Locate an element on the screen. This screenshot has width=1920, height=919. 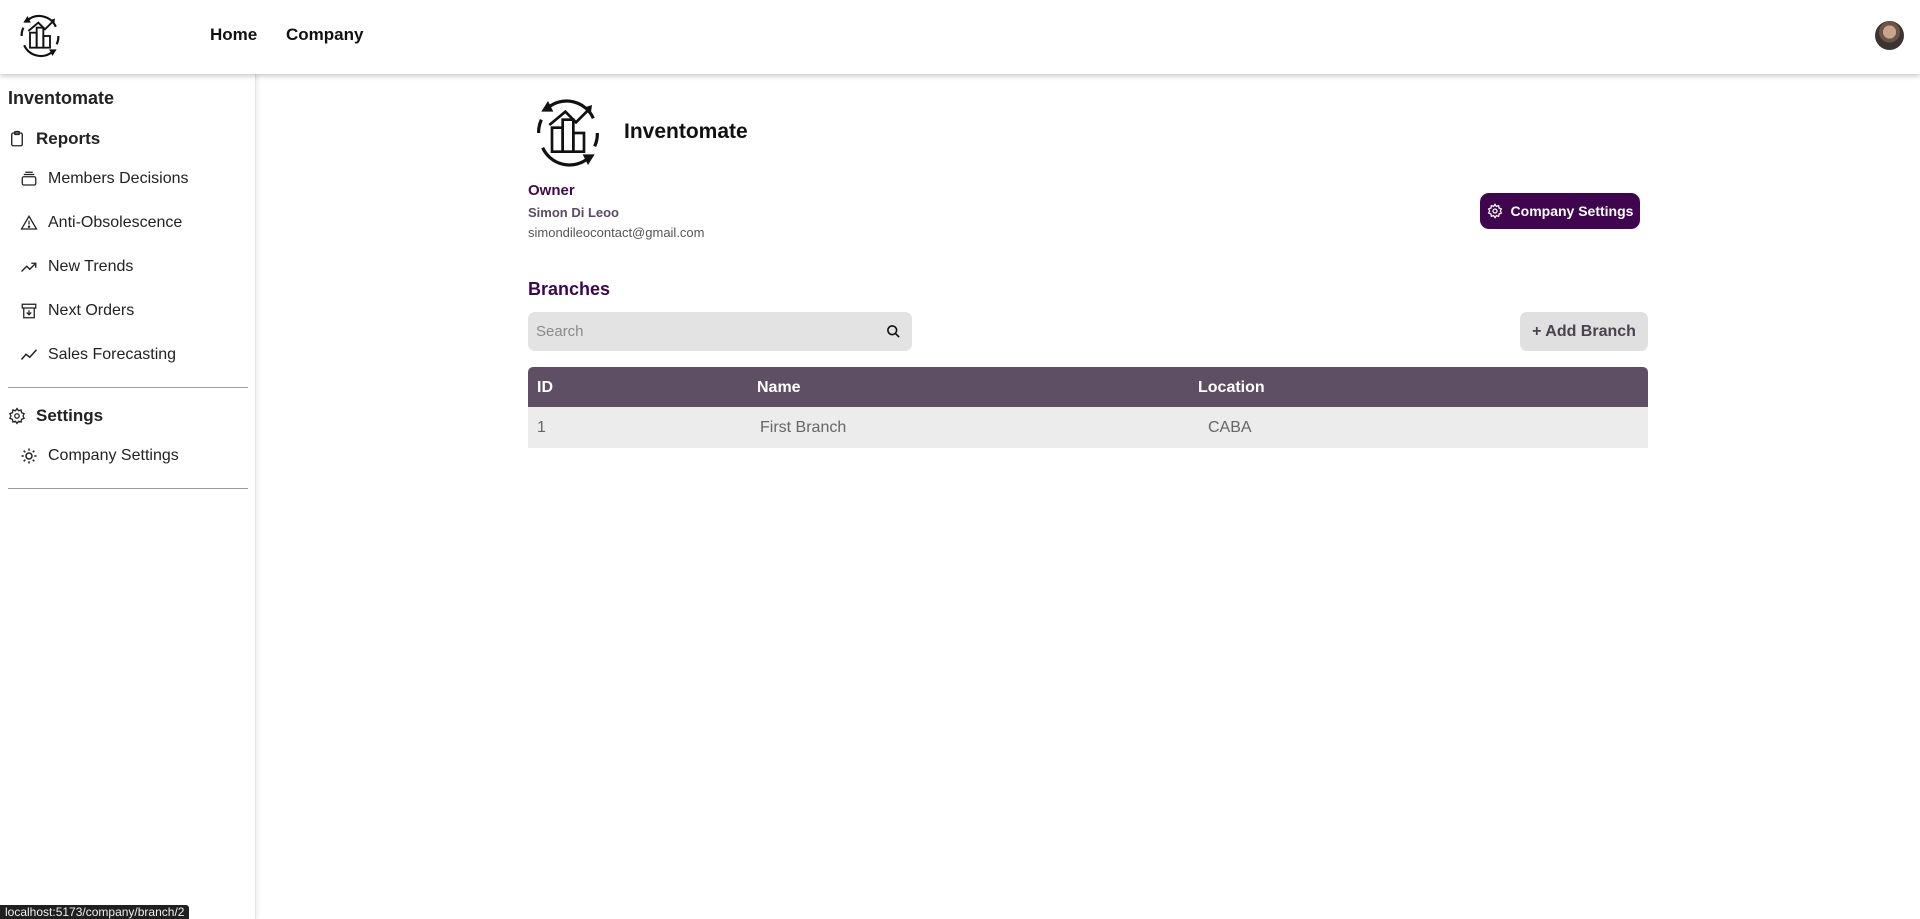
branches-title: Branches is located at coordinates (569, 289).